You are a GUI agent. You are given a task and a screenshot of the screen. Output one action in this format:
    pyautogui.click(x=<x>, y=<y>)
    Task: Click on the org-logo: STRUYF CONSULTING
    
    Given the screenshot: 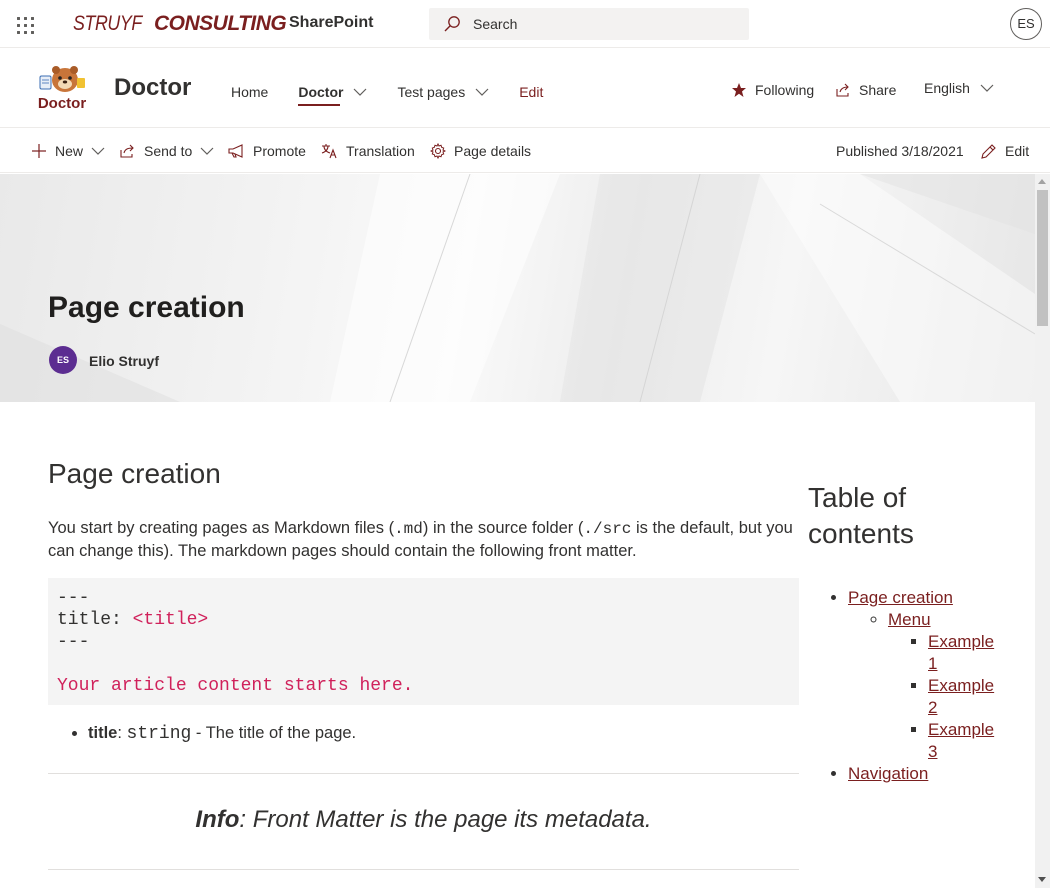 What is the action you would take?
    pyautogui.click(x=180, y=24)
    